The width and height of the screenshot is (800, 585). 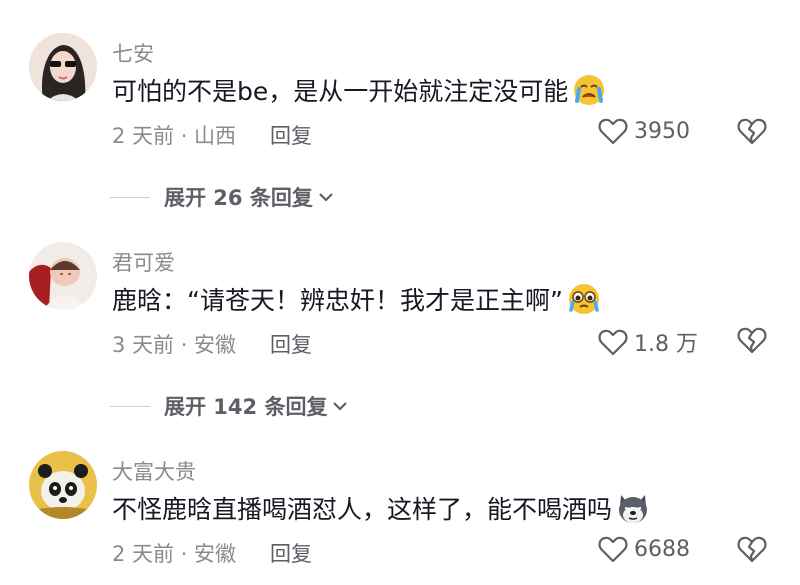 I want to click on like-count: 6688, so click(x=662, y=549).